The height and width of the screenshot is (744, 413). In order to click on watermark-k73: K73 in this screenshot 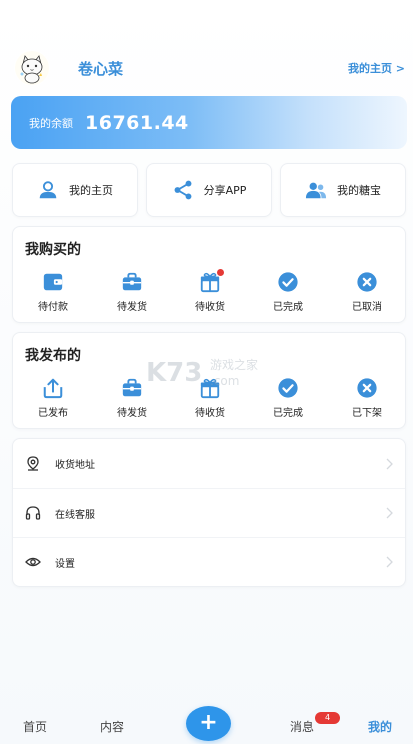, I will do `click(174, 373)`.